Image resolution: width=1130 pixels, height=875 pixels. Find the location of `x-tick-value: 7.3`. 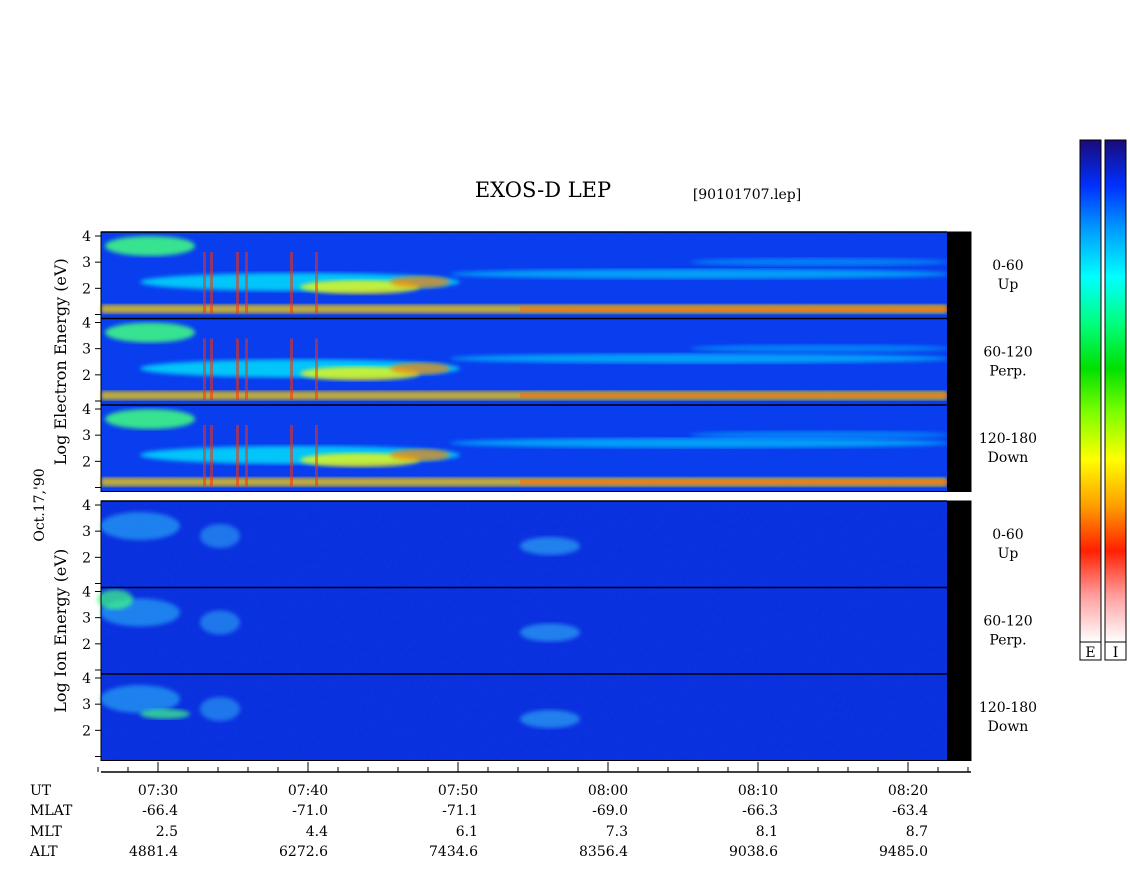

x-tick-value: 7.3 is located at coordinates (617, 832).